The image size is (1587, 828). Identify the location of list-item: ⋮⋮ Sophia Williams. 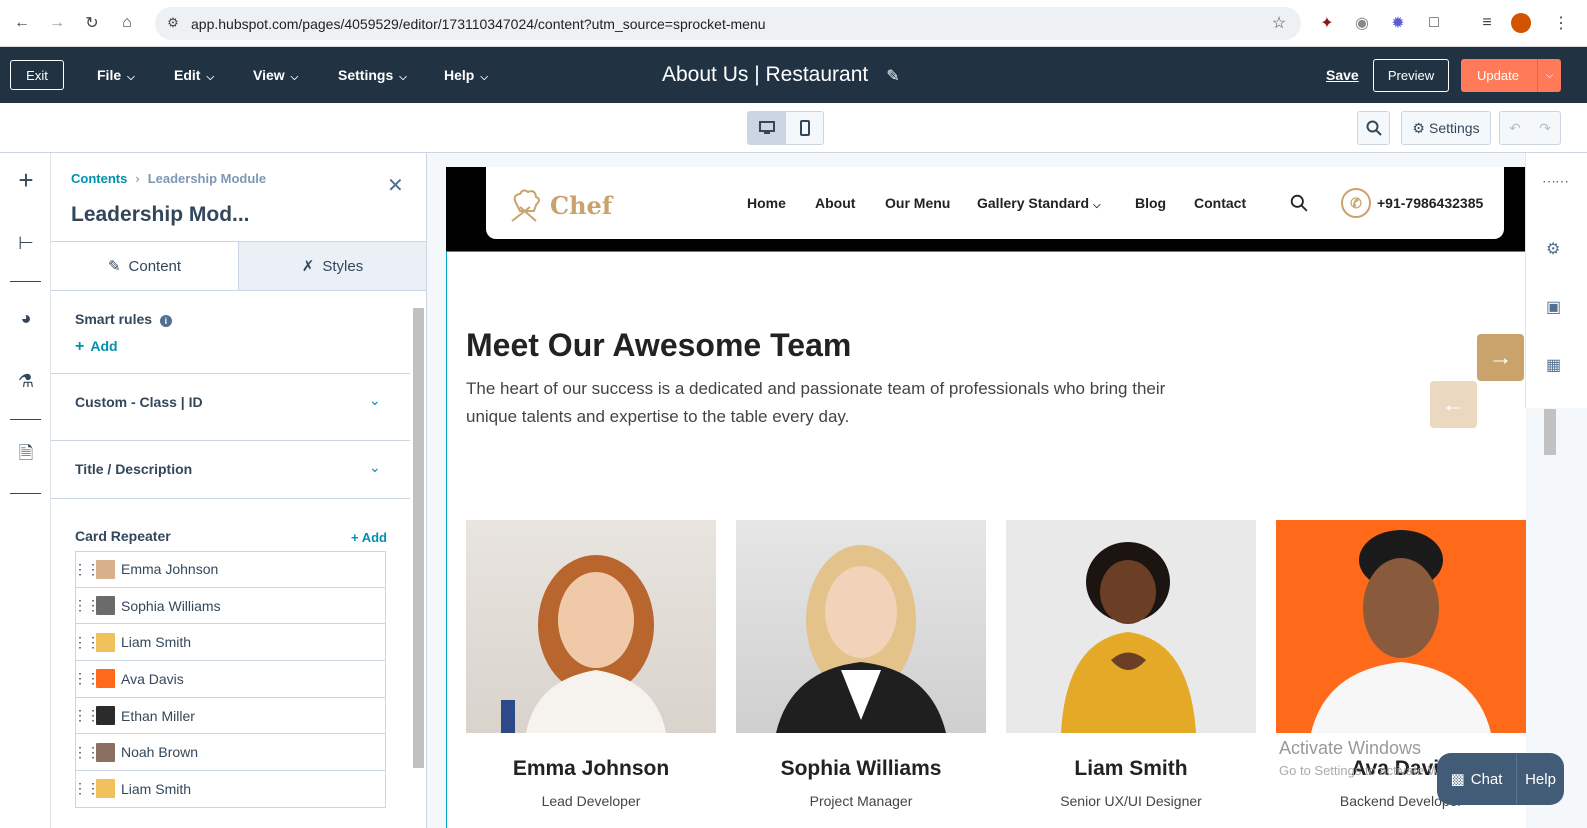
(229, 606).